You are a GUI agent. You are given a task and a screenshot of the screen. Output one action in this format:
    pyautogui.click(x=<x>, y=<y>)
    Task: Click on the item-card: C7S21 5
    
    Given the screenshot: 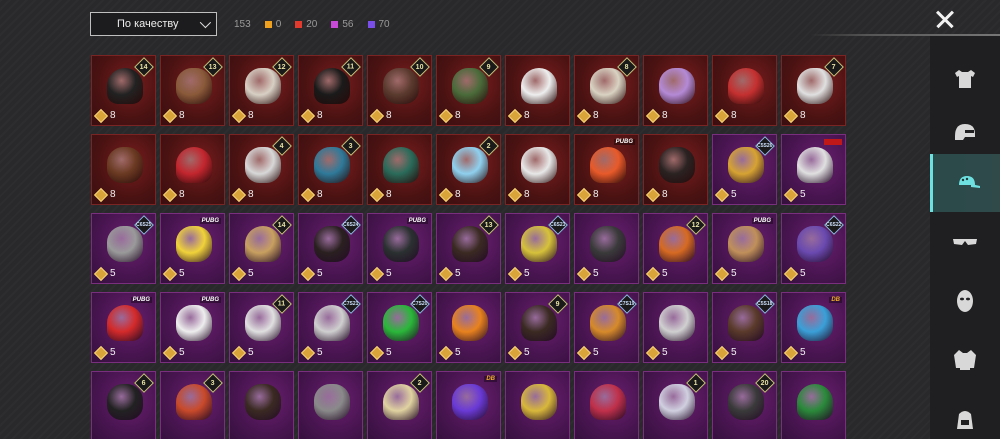 What is the action you would take?
    pyautogui.click(x=330, y=327)
    